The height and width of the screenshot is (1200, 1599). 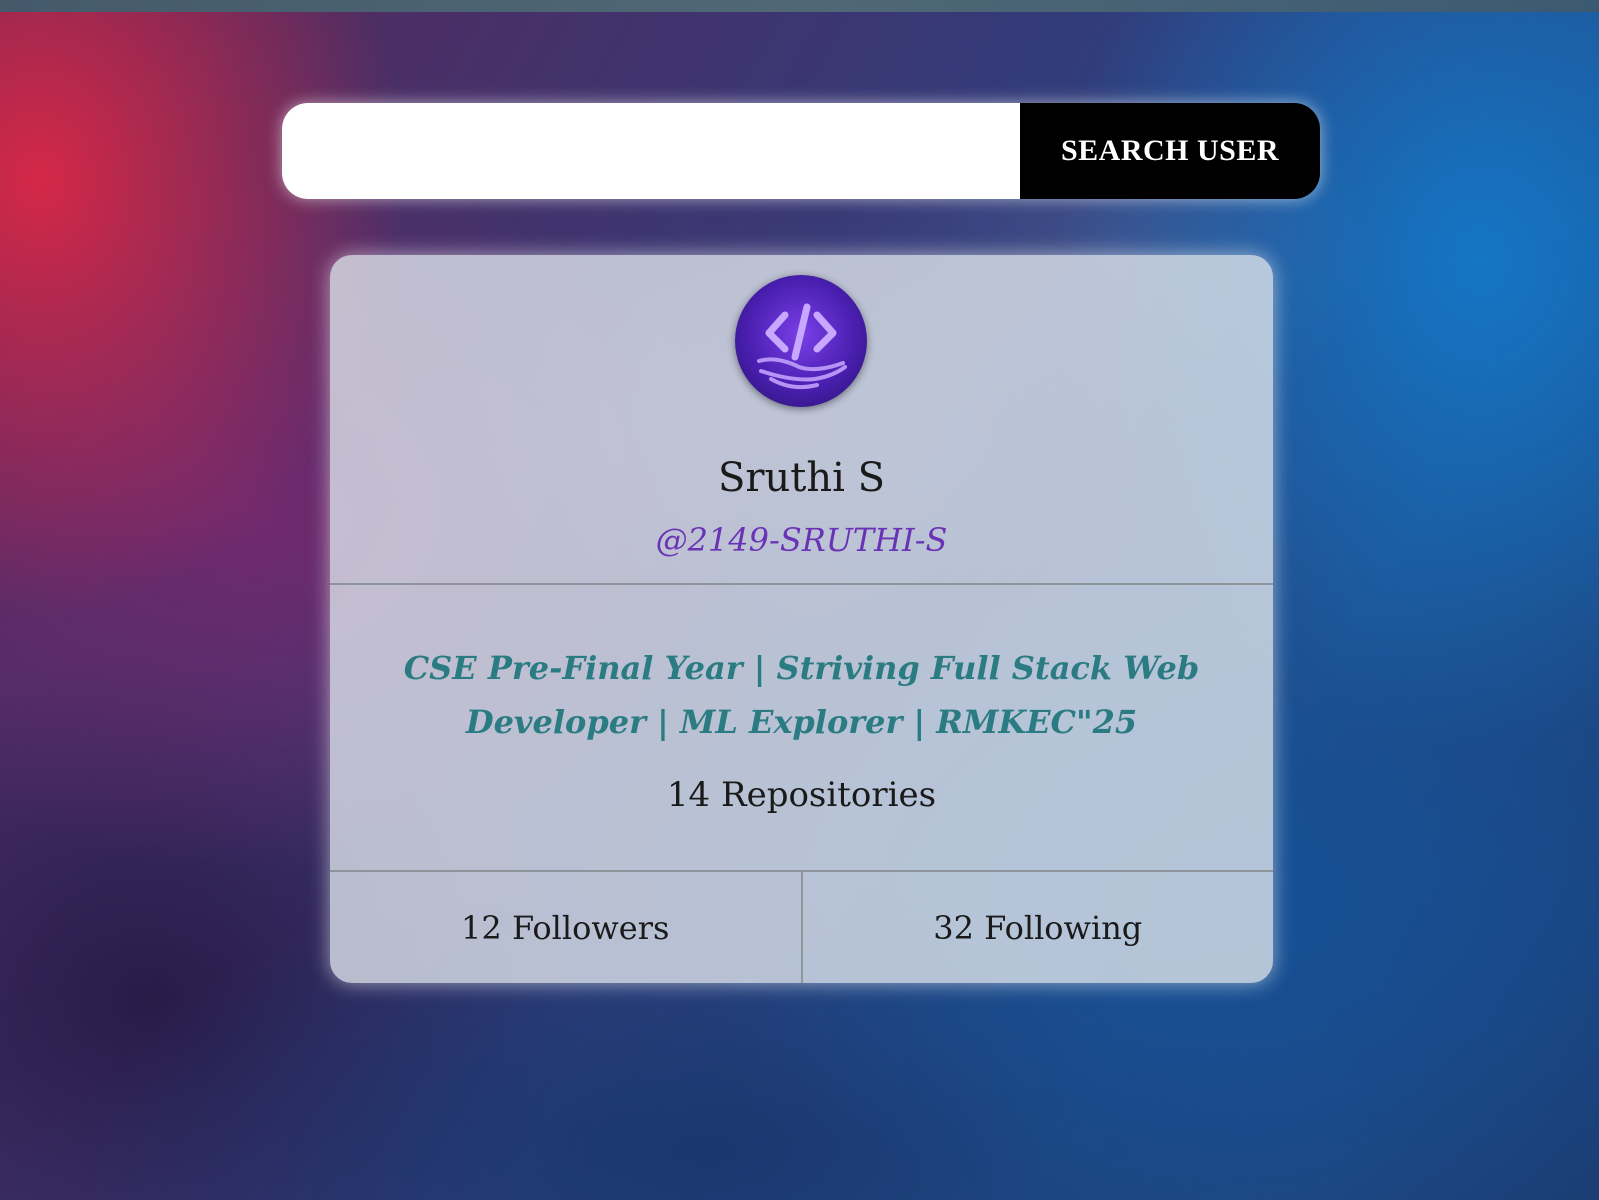 I want to click on search-user-button: SEARCH USER, so click(x=1170, y=151).